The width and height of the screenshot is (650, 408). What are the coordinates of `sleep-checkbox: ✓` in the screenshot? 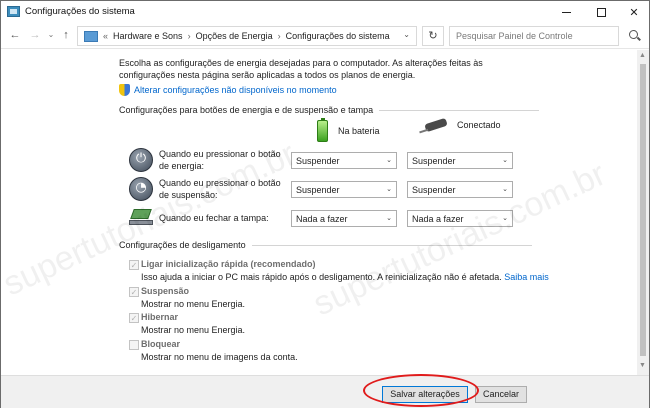 It's located at (134, 292).